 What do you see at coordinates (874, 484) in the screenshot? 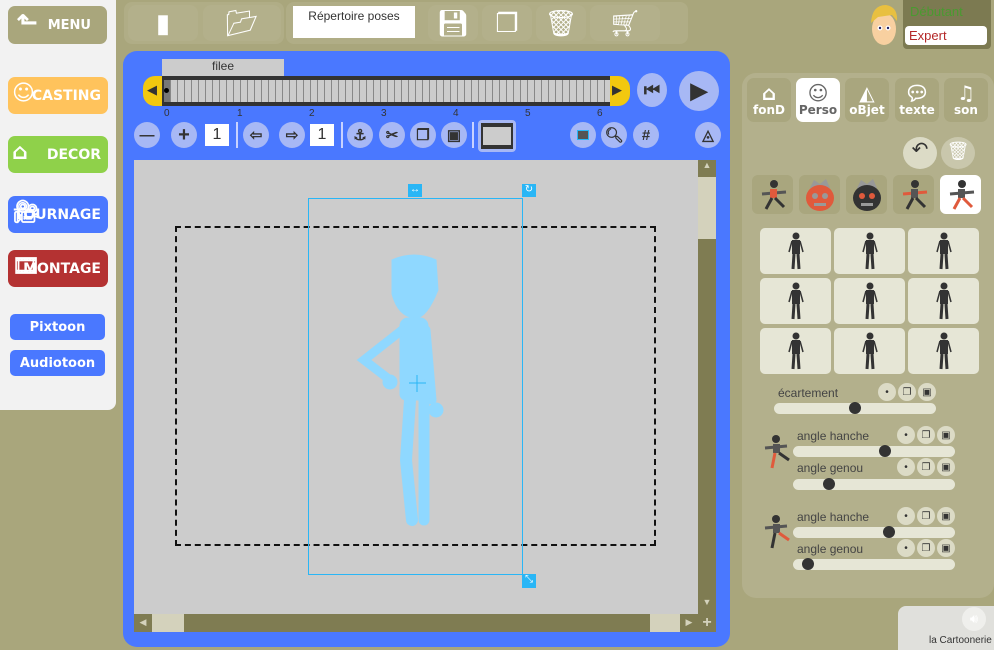
I see `leg1-knee-slider` at bounding box center [874, 484].